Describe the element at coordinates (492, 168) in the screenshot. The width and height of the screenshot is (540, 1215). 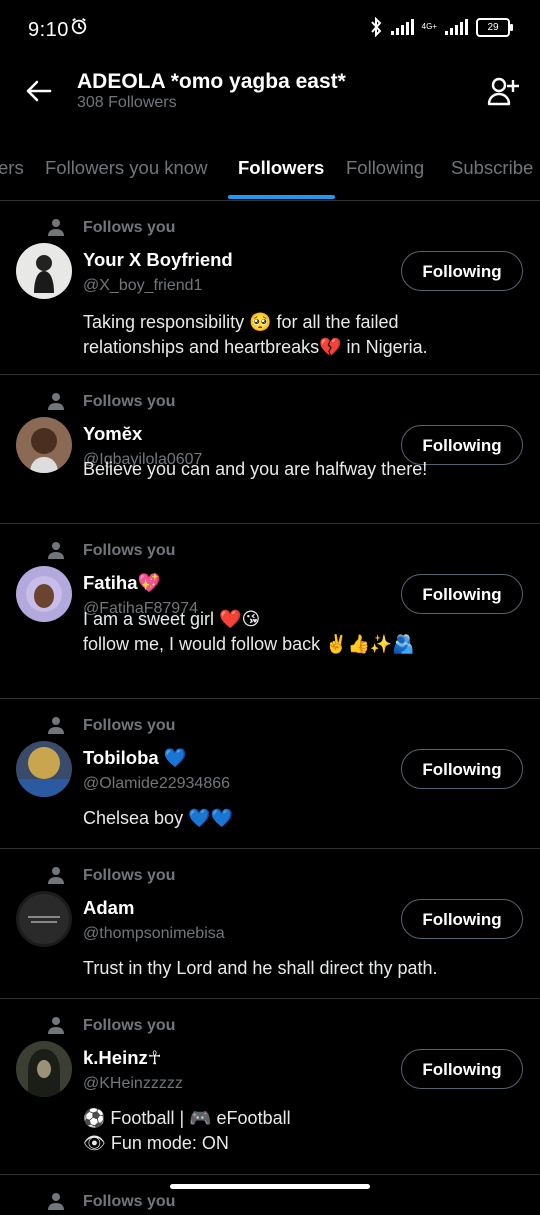
I see `tab-subscriptions: Subscribe` at that location.